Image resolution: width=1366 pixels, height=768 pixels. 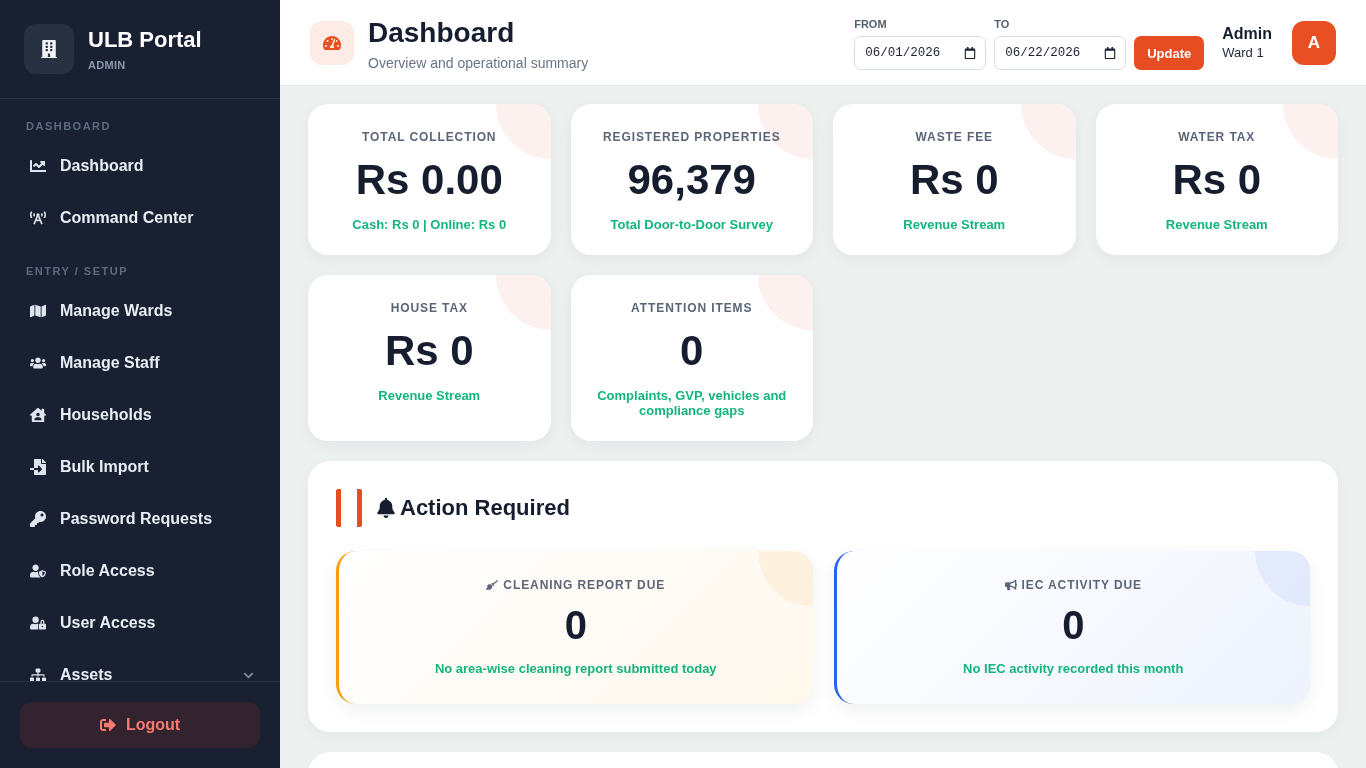 I want to click on date-field: 06/22/2026, so click(x=1060, y=53).